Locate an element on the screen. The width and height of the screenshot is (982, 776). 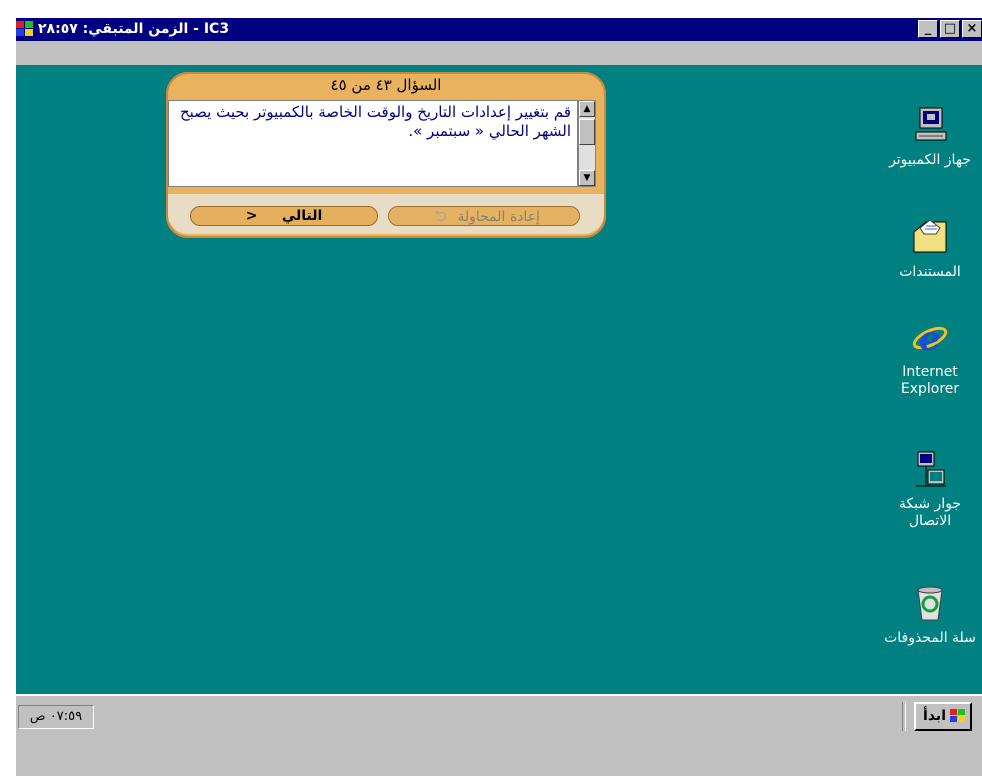
desktop-icon-internet-explorer: e Internet Explorer is located at coordinates (926, 358).